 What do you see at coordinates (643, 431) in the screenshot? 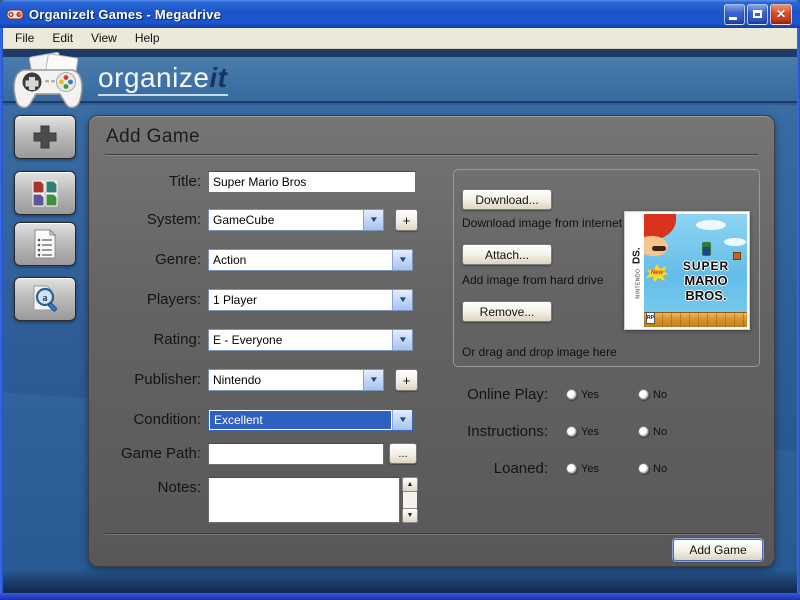
I see `instructions-no-radio` at bounding box center [643, 431].